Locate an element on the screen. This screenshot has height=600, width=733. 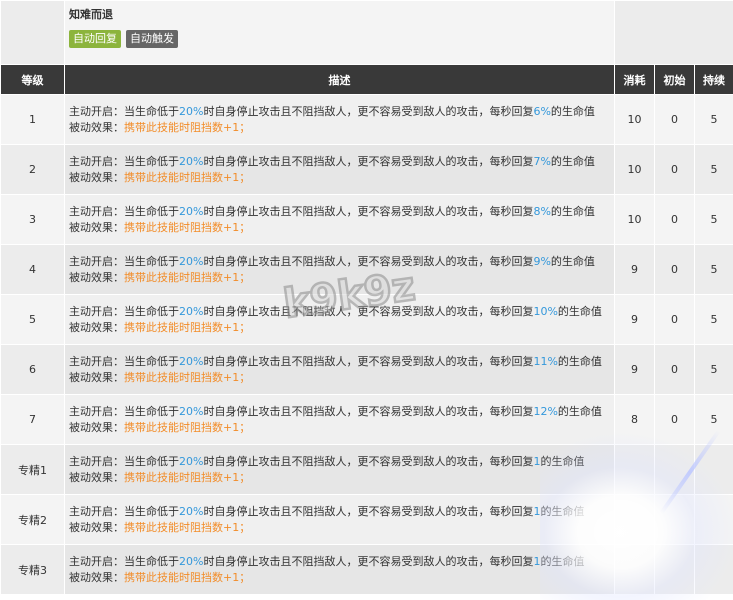
cost-cell: 8 is located at coordinates (635, 420).